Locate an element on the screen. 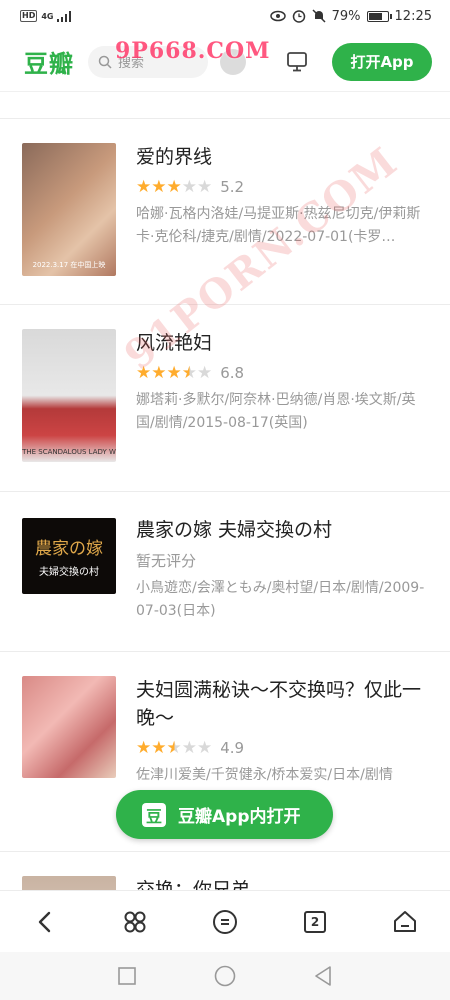 Image resolution: width=450 pixels, height=1000 pixels. hd-badge: HD is located at coordinates (29, 16).